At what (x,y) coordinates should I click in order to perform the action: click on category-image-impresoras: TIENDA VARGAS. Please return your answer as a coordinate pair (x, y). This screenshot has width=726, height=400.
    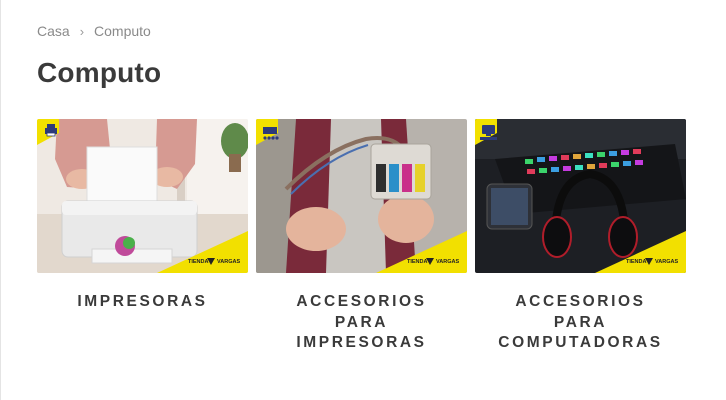
    Looking at the image, I should click on (142, 196).